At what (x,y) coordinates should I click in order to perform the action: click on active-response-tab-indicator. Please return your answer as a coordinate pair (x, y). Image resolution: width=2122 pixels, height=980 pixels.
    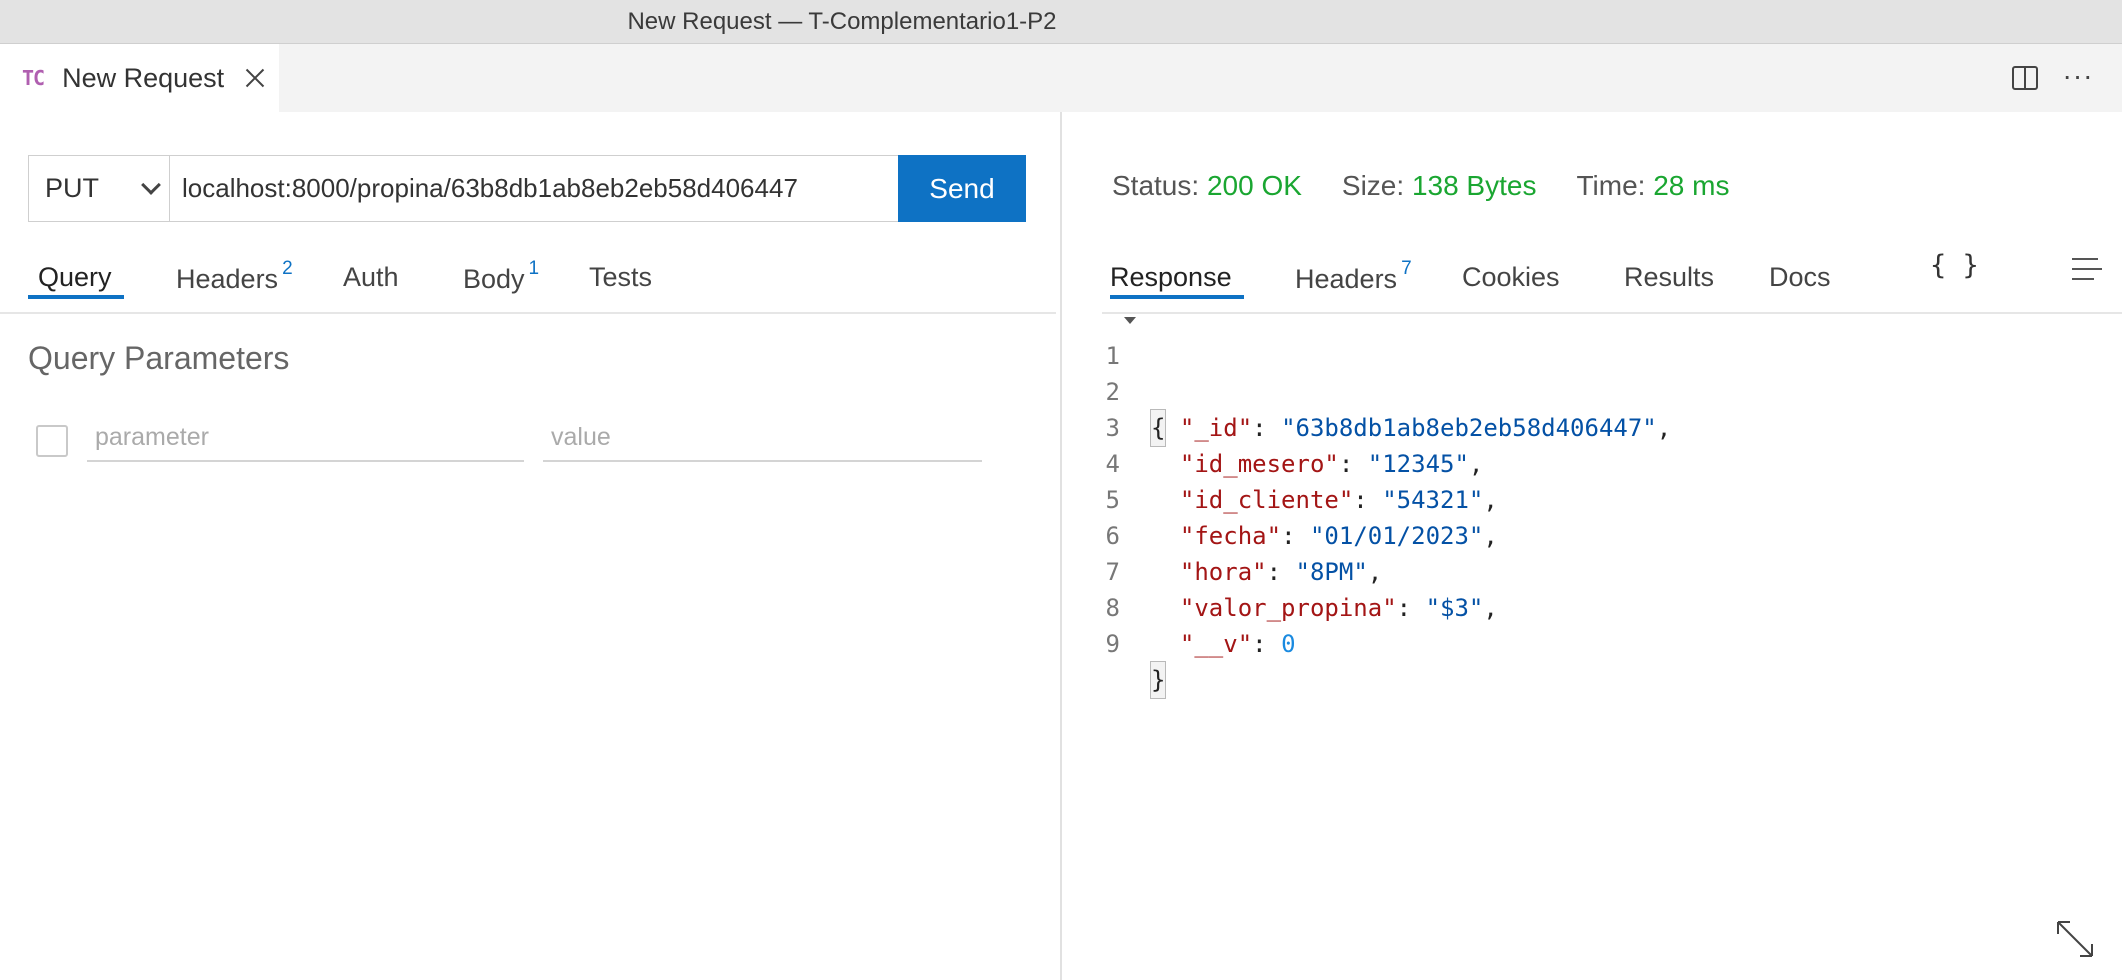
    Looking at the image, I should click on (1177, 297).